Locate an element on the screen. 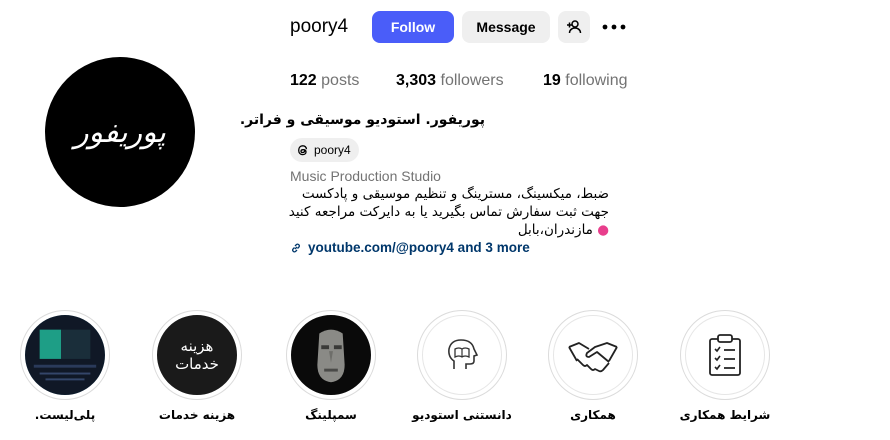 This screenshot has width=890, height=440. price-thumbnail: هزینه خدمات is located at coordinates (197, 355).